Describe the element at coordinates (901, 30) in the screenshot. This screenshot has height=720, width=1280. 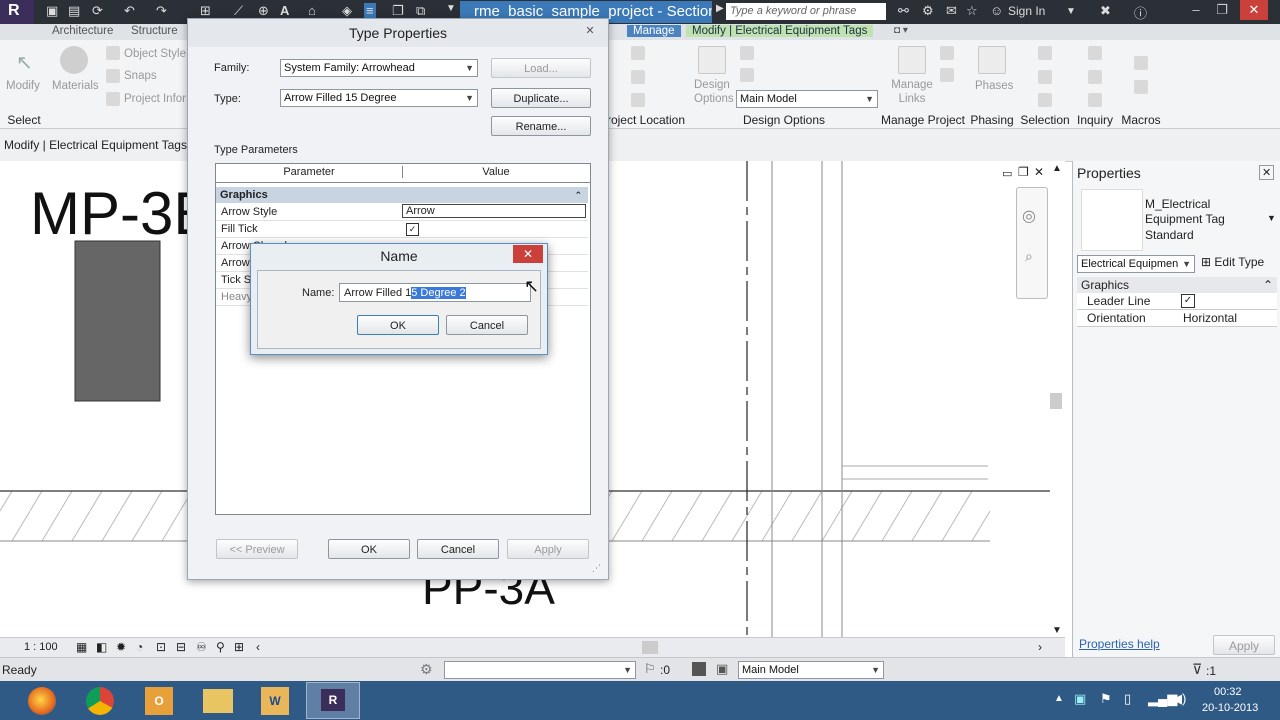
I see `ribbon-minimize-icon: ◘ ▾` at that location.